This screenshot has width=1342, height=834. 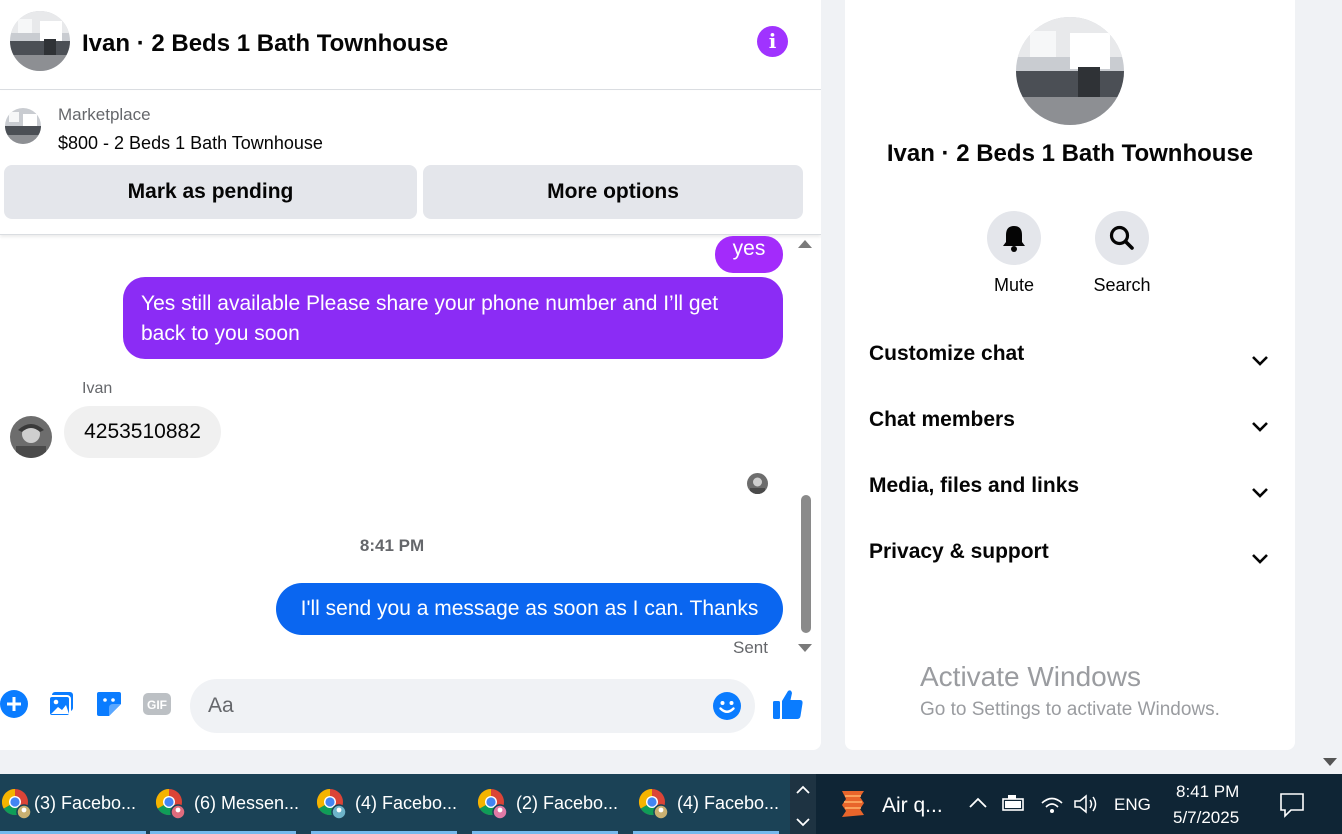 I want to click on chat-header: Ivan · 2 Beds 1 Bath Townhouse i, so click(x=410, y=45).